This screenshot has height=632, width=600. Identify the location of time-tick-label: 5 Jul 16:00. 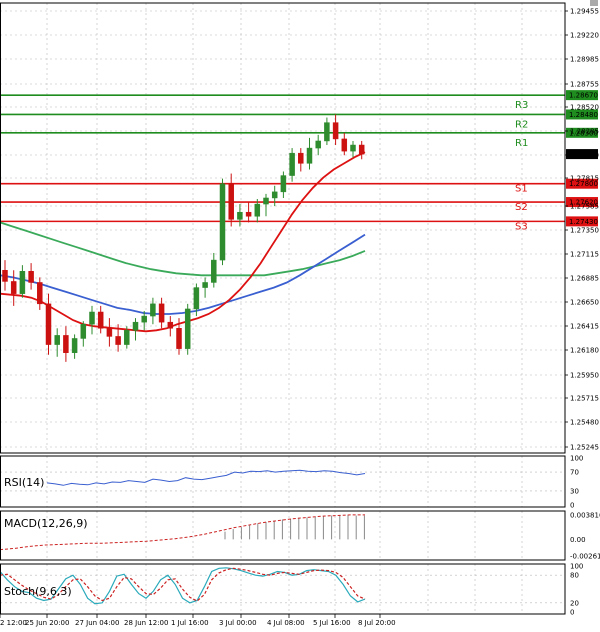
(332, 623).